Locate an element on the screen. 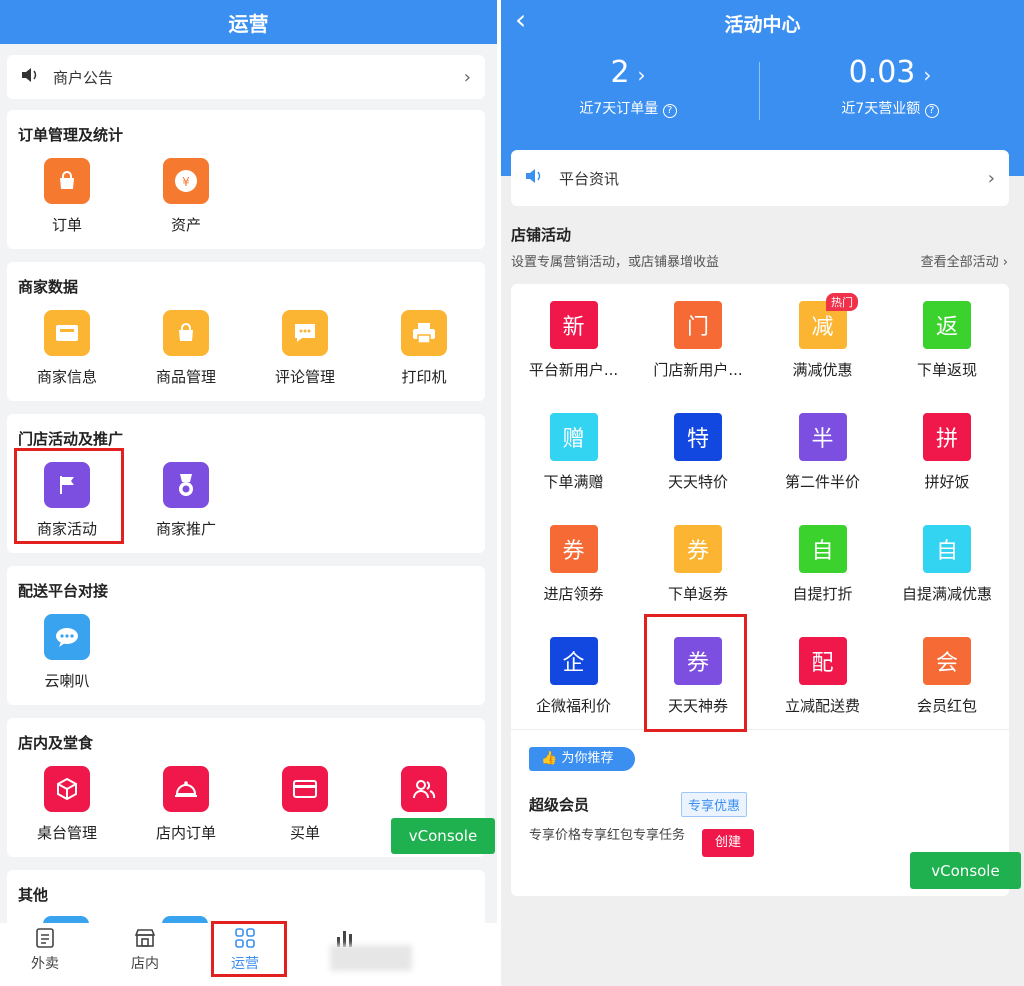  section-title: 店铺活动 is located at coordinates (541, 235).